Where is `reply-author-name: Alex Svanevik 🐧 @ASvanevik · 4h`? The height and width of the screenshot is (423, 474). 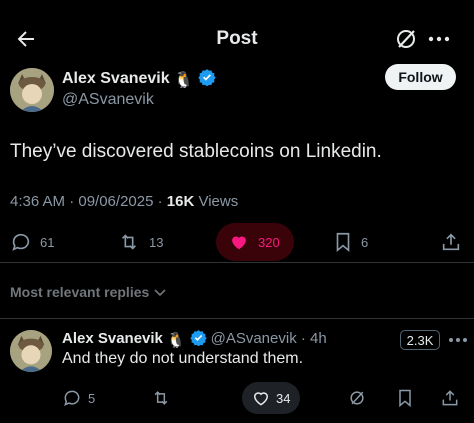 reply-author-name: Alex Svanevik 🐧 @ASvanevik · 4h is located at coordinates (194, 339).